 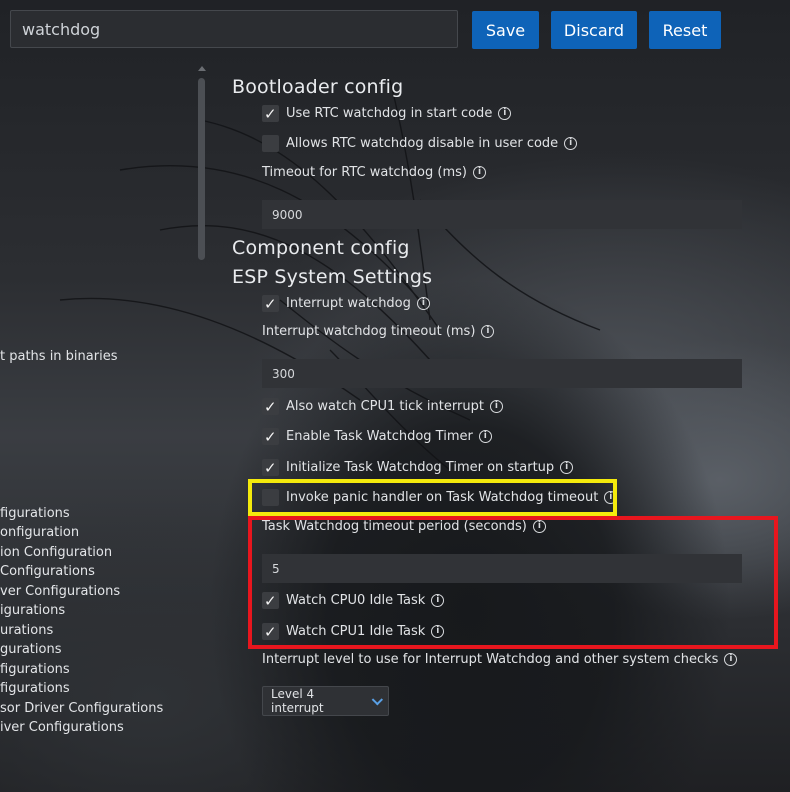 I want to click on use-rtc-watchdog-row: Use RTC watchdog in start code i, so click(x=387, y=113).